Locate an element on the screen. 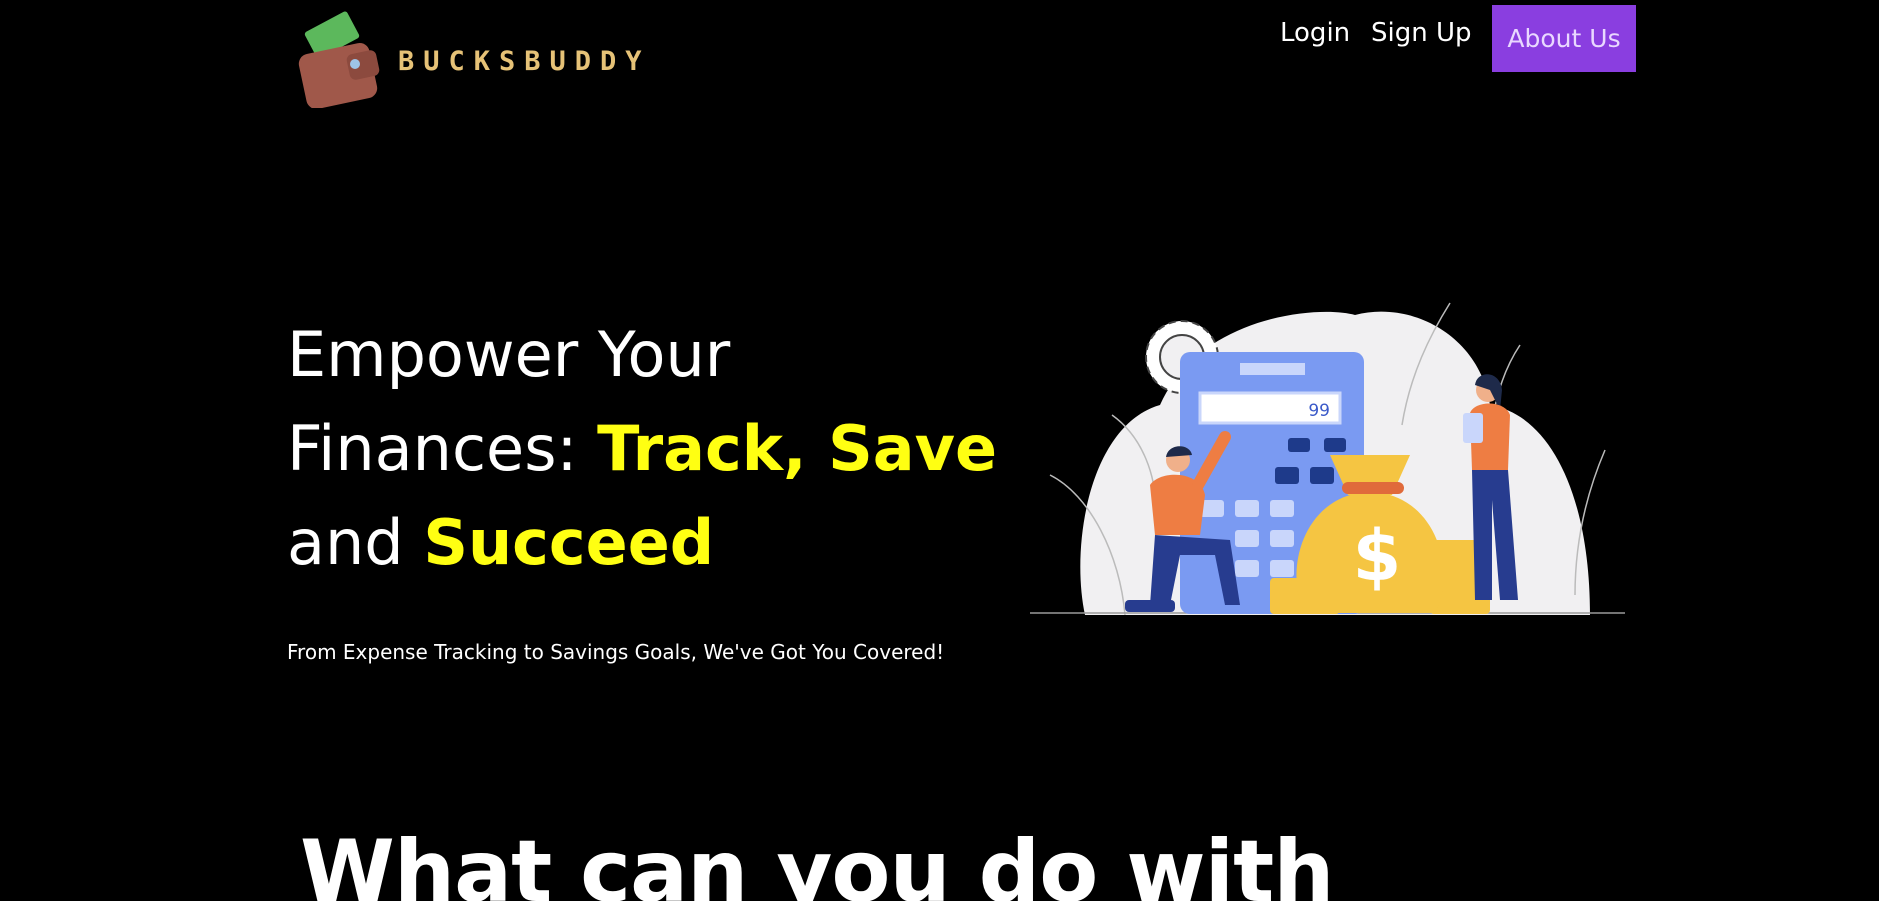 The width and height of the screenshot is (1879, 901). hero-highlight-succeed: Succeed is located at coordinates (569, 542).